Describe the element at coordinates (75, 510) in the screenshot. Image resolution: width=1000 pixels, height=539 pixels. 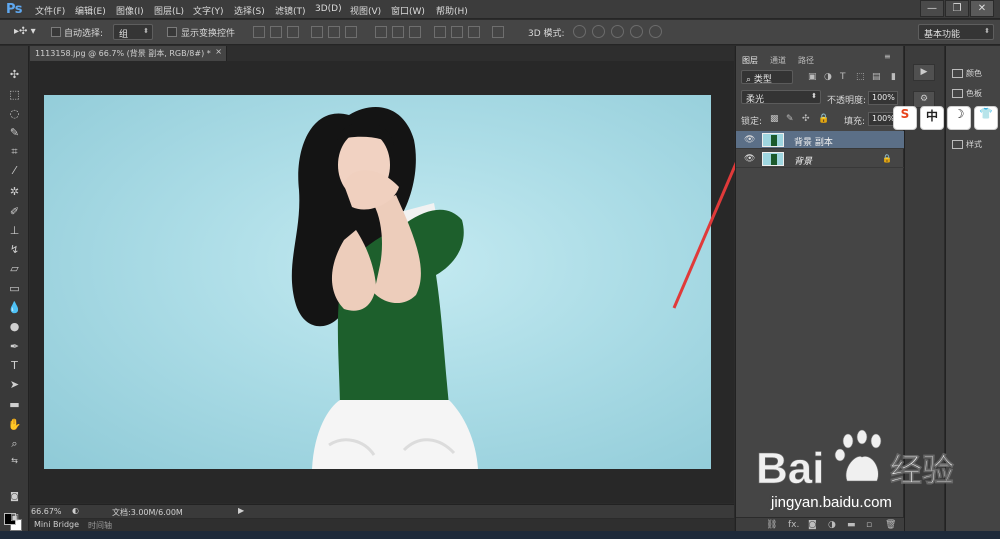
I see `status-preview-icon: ◐` at that location.